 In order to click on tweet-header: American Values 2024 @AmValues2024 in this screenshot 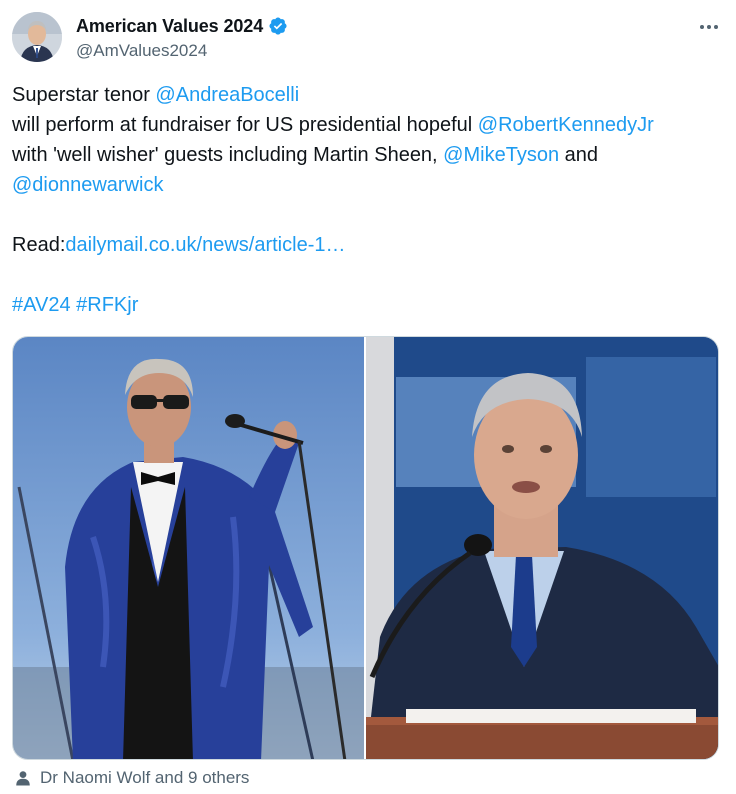, I will do `click(368, 38)`.